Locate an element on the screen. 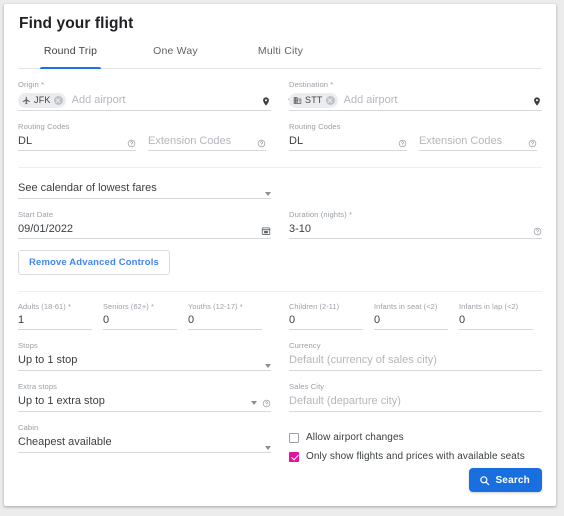 This screenshot has height=516, width=564. tab-multi-city-label: Multi City is located at coordinates (280, 51).